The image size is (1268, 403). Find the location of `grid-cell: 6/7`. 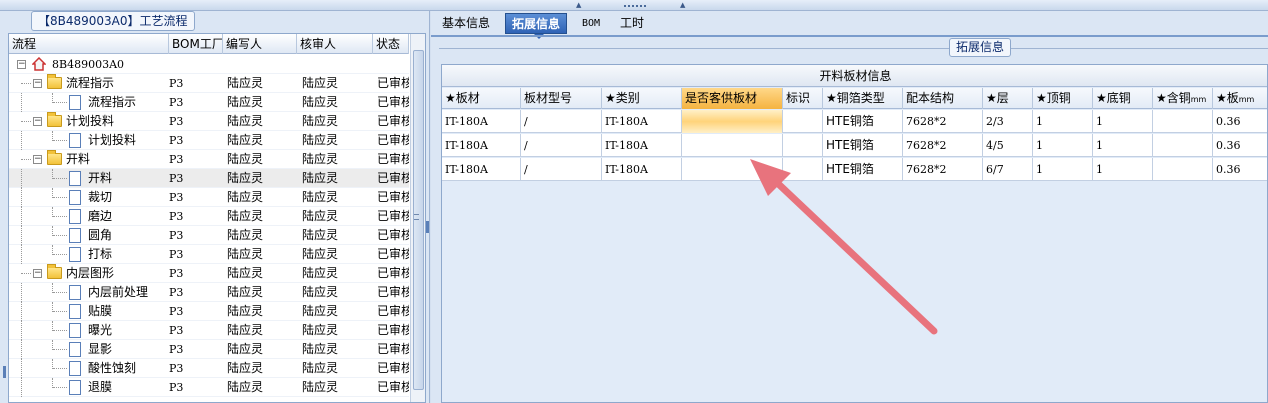

grid-cell: 6/7 is located at coordinates (1008, 169).